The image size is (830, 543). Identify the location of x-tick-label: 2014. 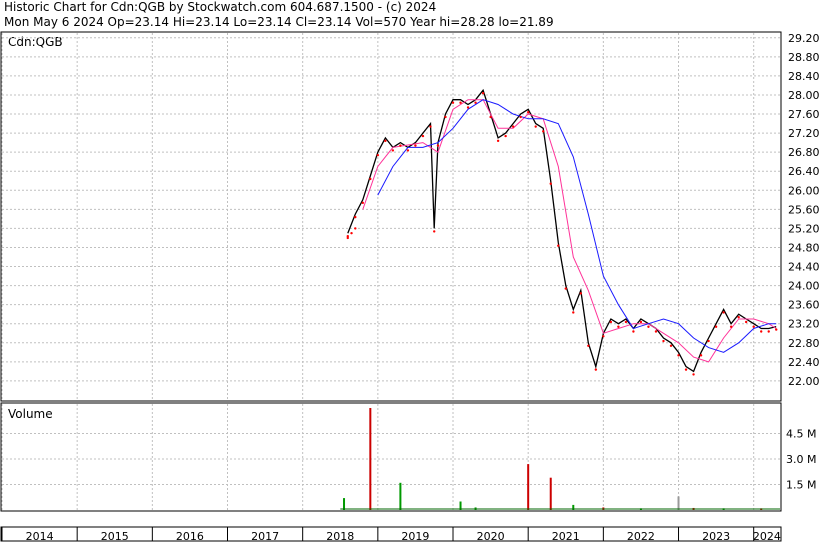
(40, 536).